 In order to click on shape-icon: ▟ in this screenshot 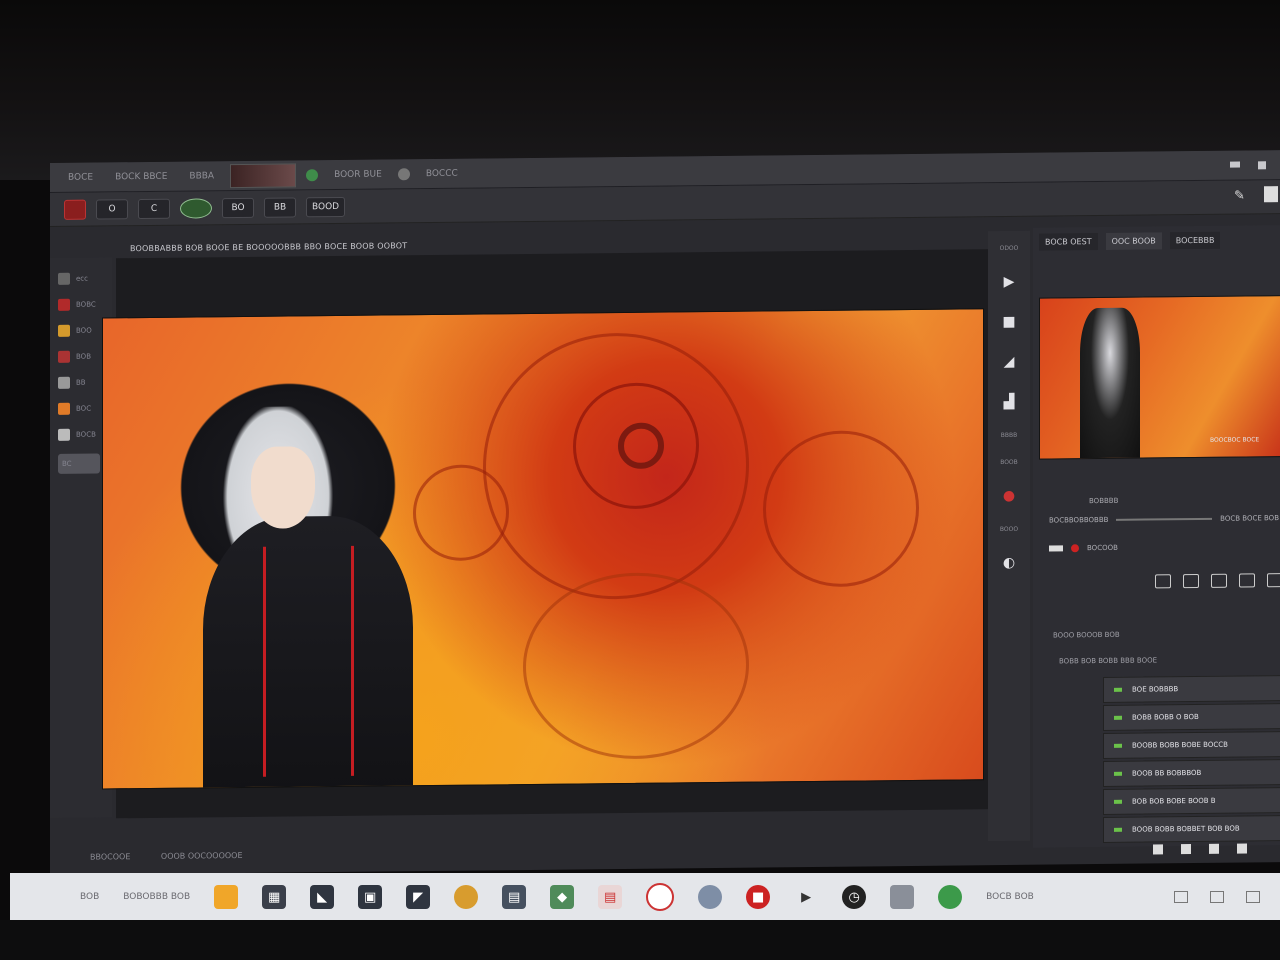, I will do `click(1009, 402)`.